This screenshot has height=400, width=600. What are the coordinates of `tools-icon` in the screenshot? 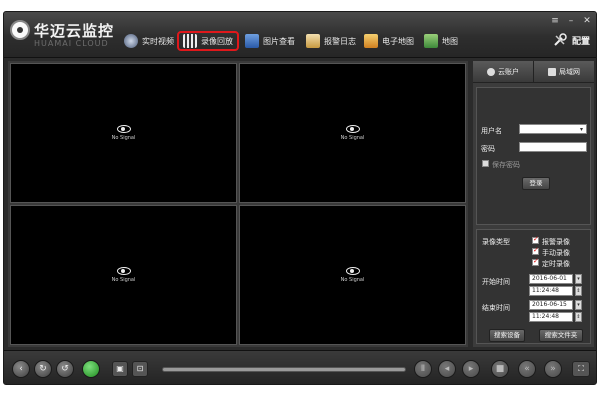 It's located at (560, 39).